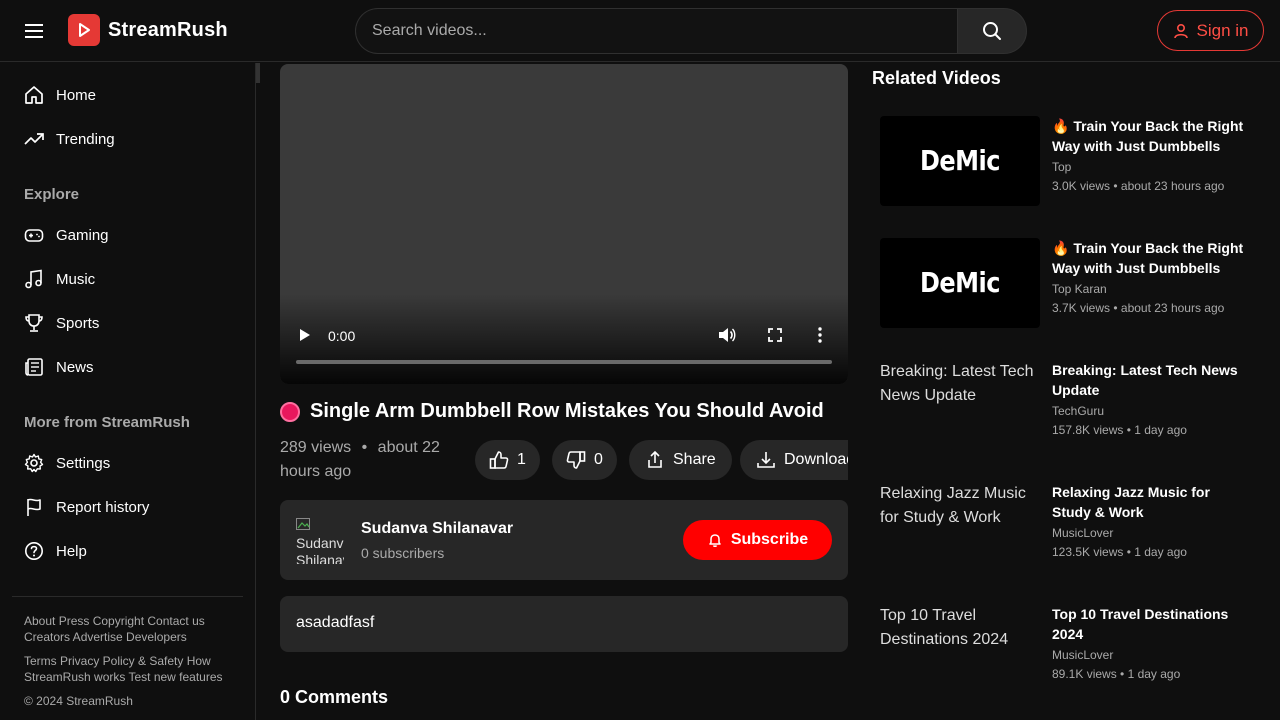  Describe the element at coordinates (1152, 502) in the screenshot. I see `related-title: Relaxing Jazz Music for Study & Work` at that location.